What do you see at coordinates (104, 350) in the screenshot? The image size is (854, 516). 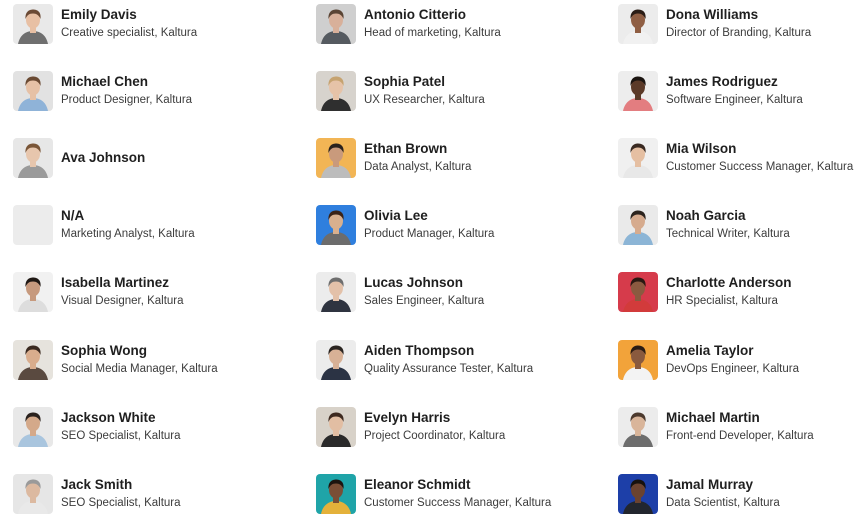 I see `person-name: Sophia Wong` at bounding box center [104, 350].